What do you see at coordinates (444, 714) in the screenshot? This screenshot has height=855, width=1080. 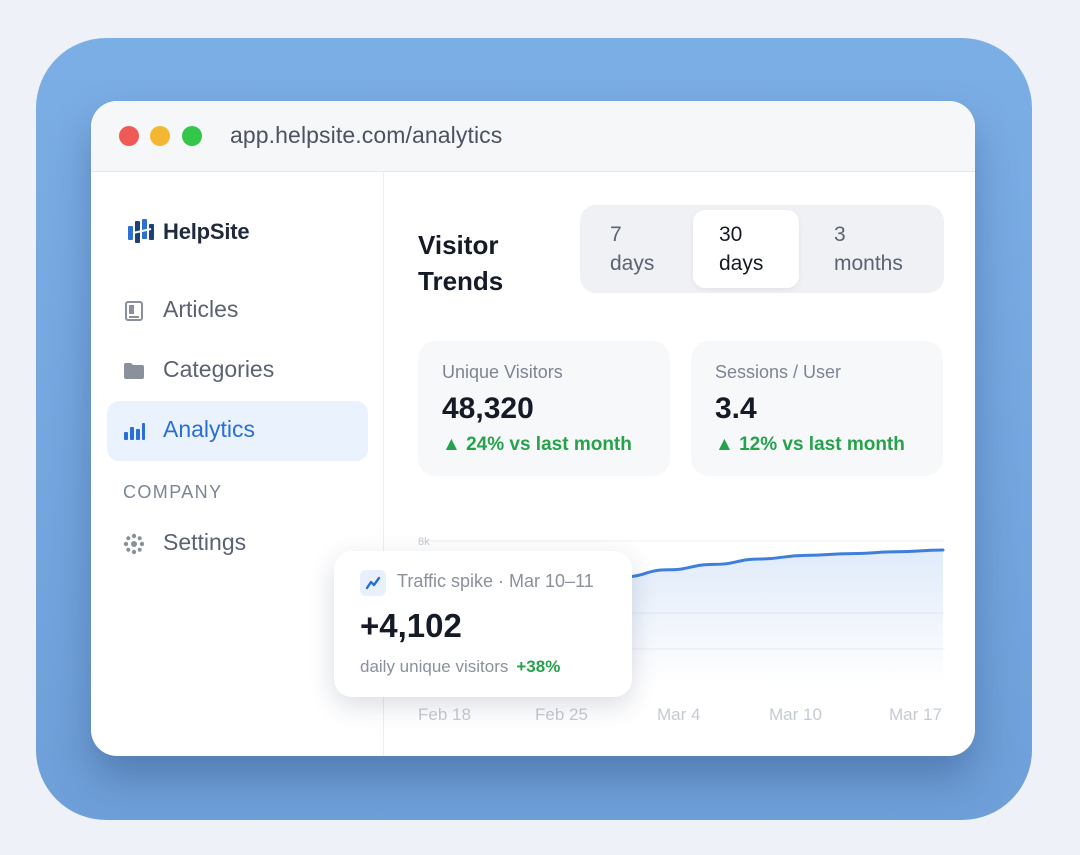 I see `x-tick-label: Feb 18` at bounding box center [444, 714].